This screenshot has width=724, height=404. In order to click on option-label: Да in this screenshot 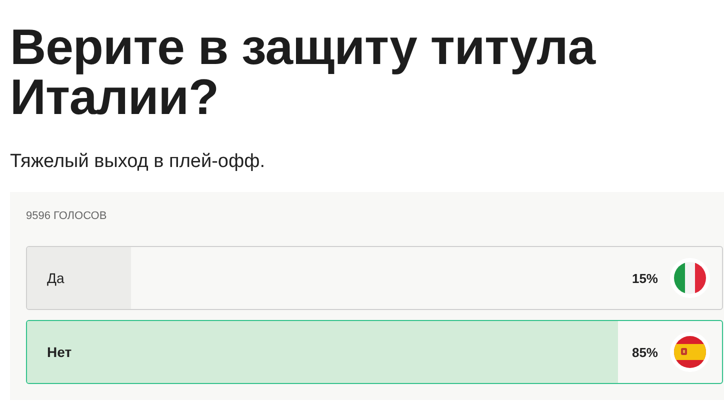, I will do `click(55, 278)`.